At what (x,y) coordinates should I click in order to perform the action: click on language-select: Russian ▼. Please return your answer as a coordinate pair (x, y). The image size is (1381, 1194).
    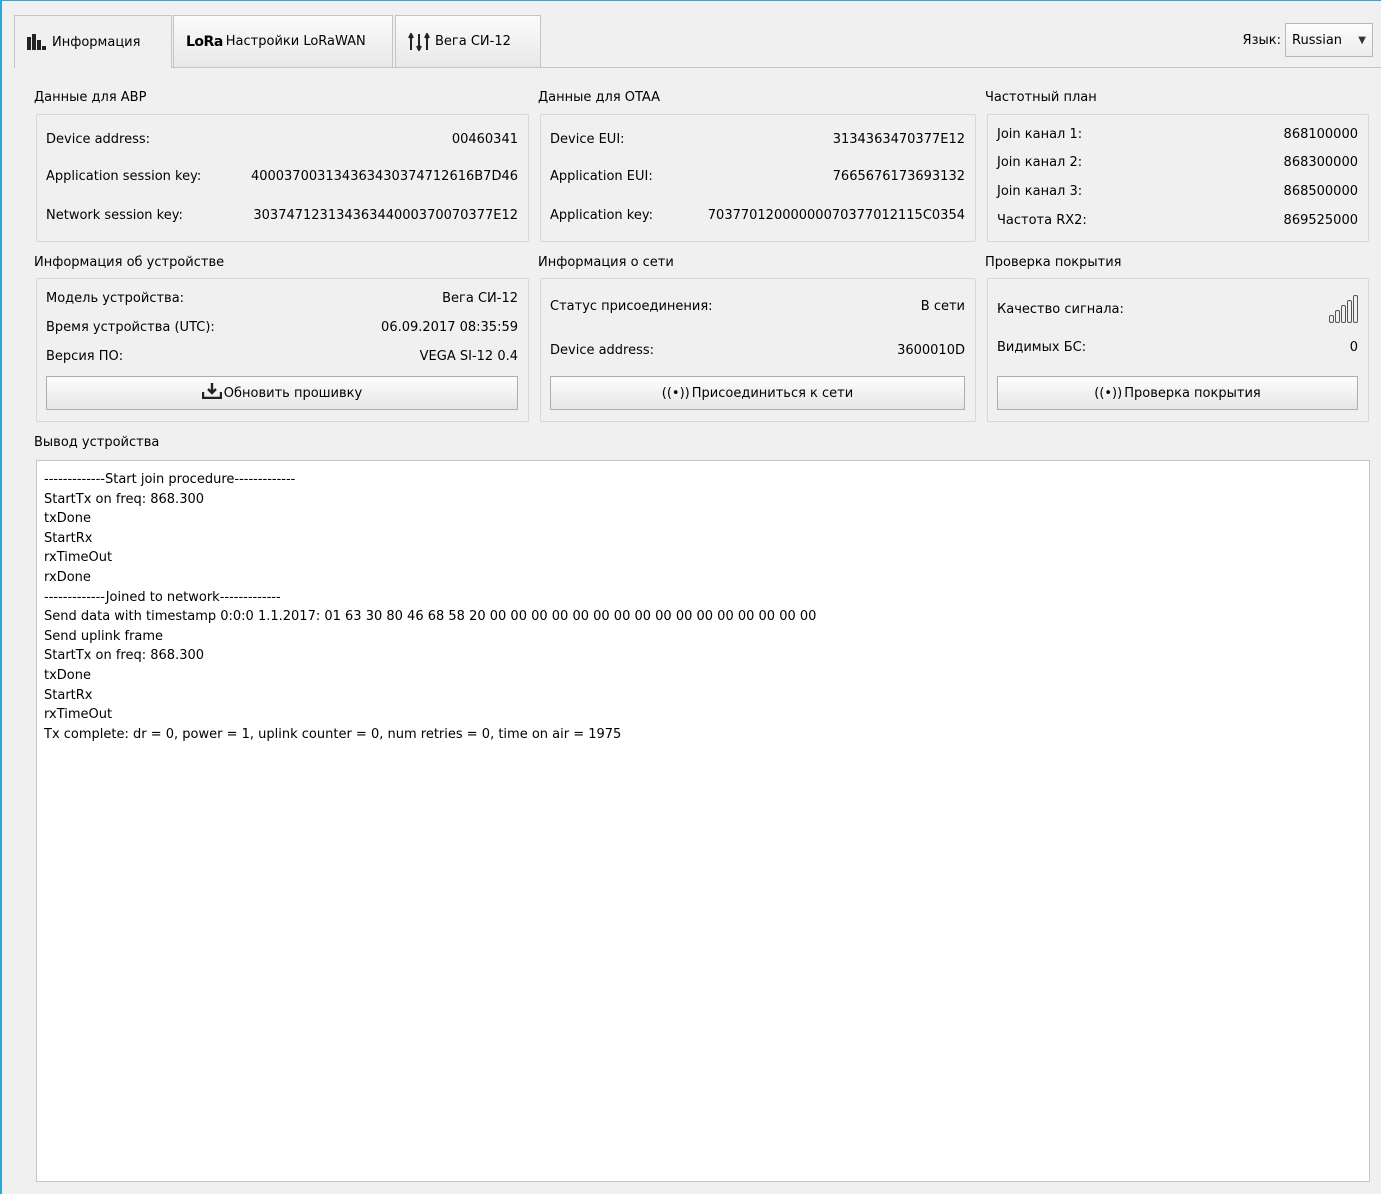
    Looking at the image, I should click on (1329, 40).